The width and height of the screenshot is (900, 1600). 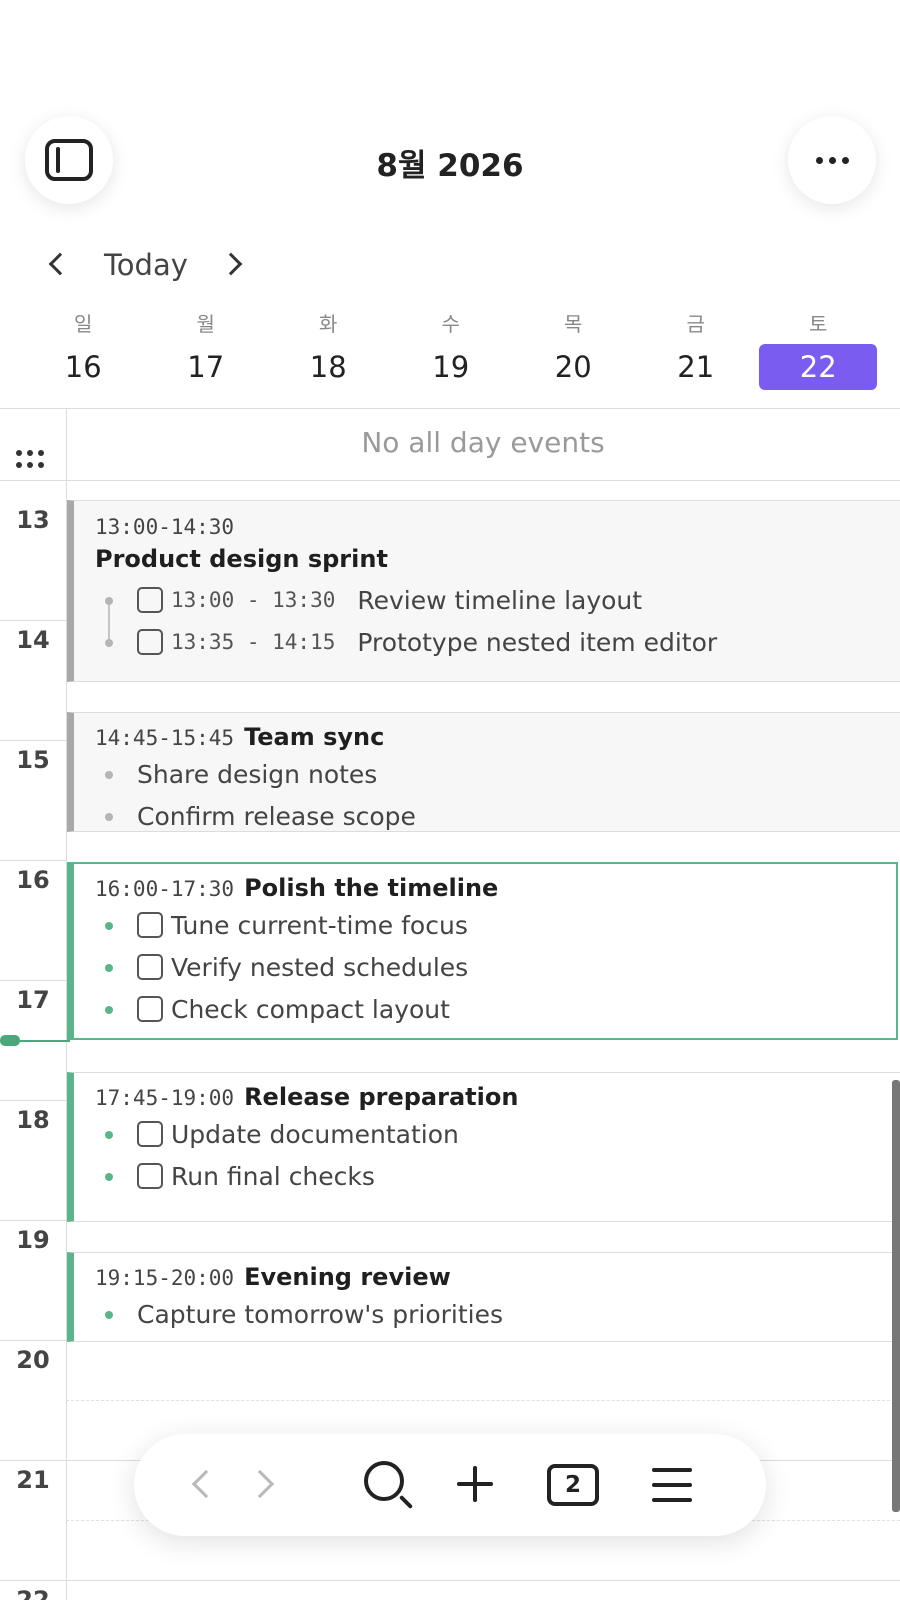 What do you see at coordinates (450, 324) in the screenshot?
I see `weekday-label: 수` at bounding box center [450, 324].